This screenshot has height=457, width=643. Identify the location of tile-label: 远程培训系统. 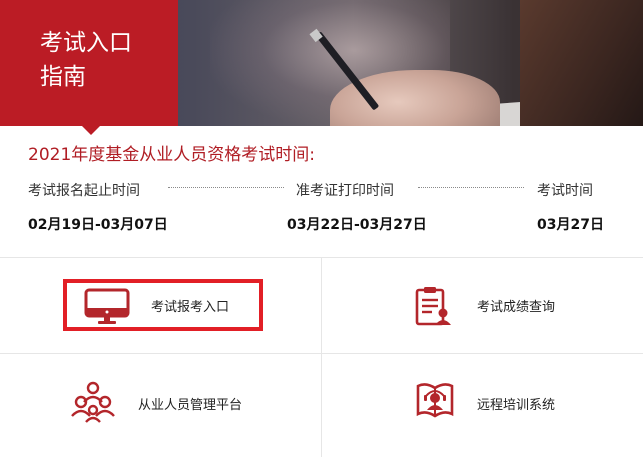
(516, 405).